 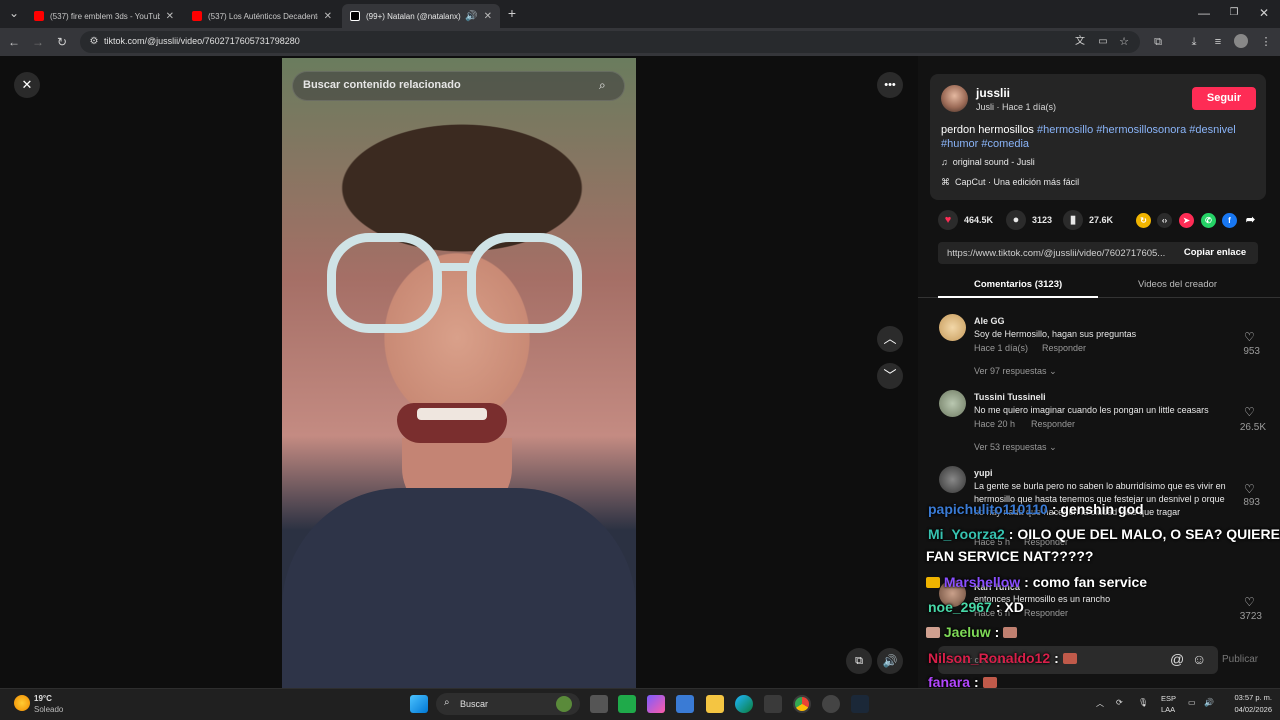 What do you see at coordinates (965, 220) in the screenshot?
I see `like-stat: ♥ 464.5K` at bounding box center [965, 220].